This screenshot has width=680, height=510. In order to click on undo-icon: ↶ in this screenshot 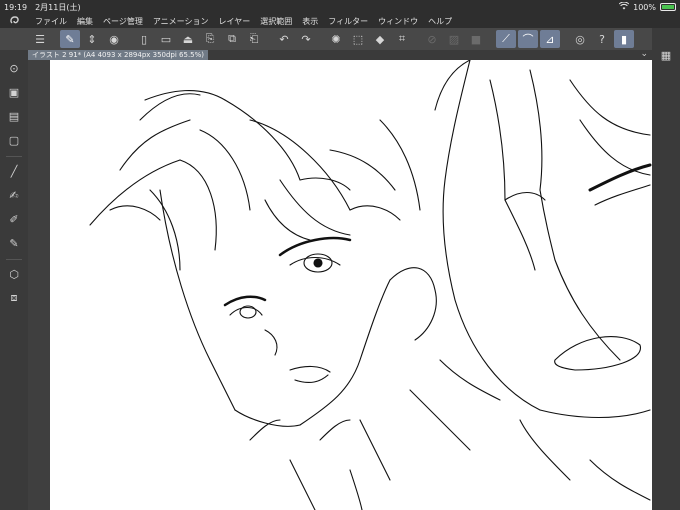, I will do `click(284, 39)`.